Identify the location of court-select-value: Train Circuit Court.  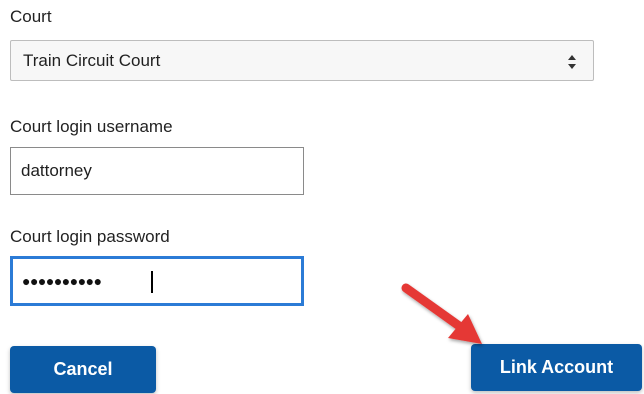
(92, 60).